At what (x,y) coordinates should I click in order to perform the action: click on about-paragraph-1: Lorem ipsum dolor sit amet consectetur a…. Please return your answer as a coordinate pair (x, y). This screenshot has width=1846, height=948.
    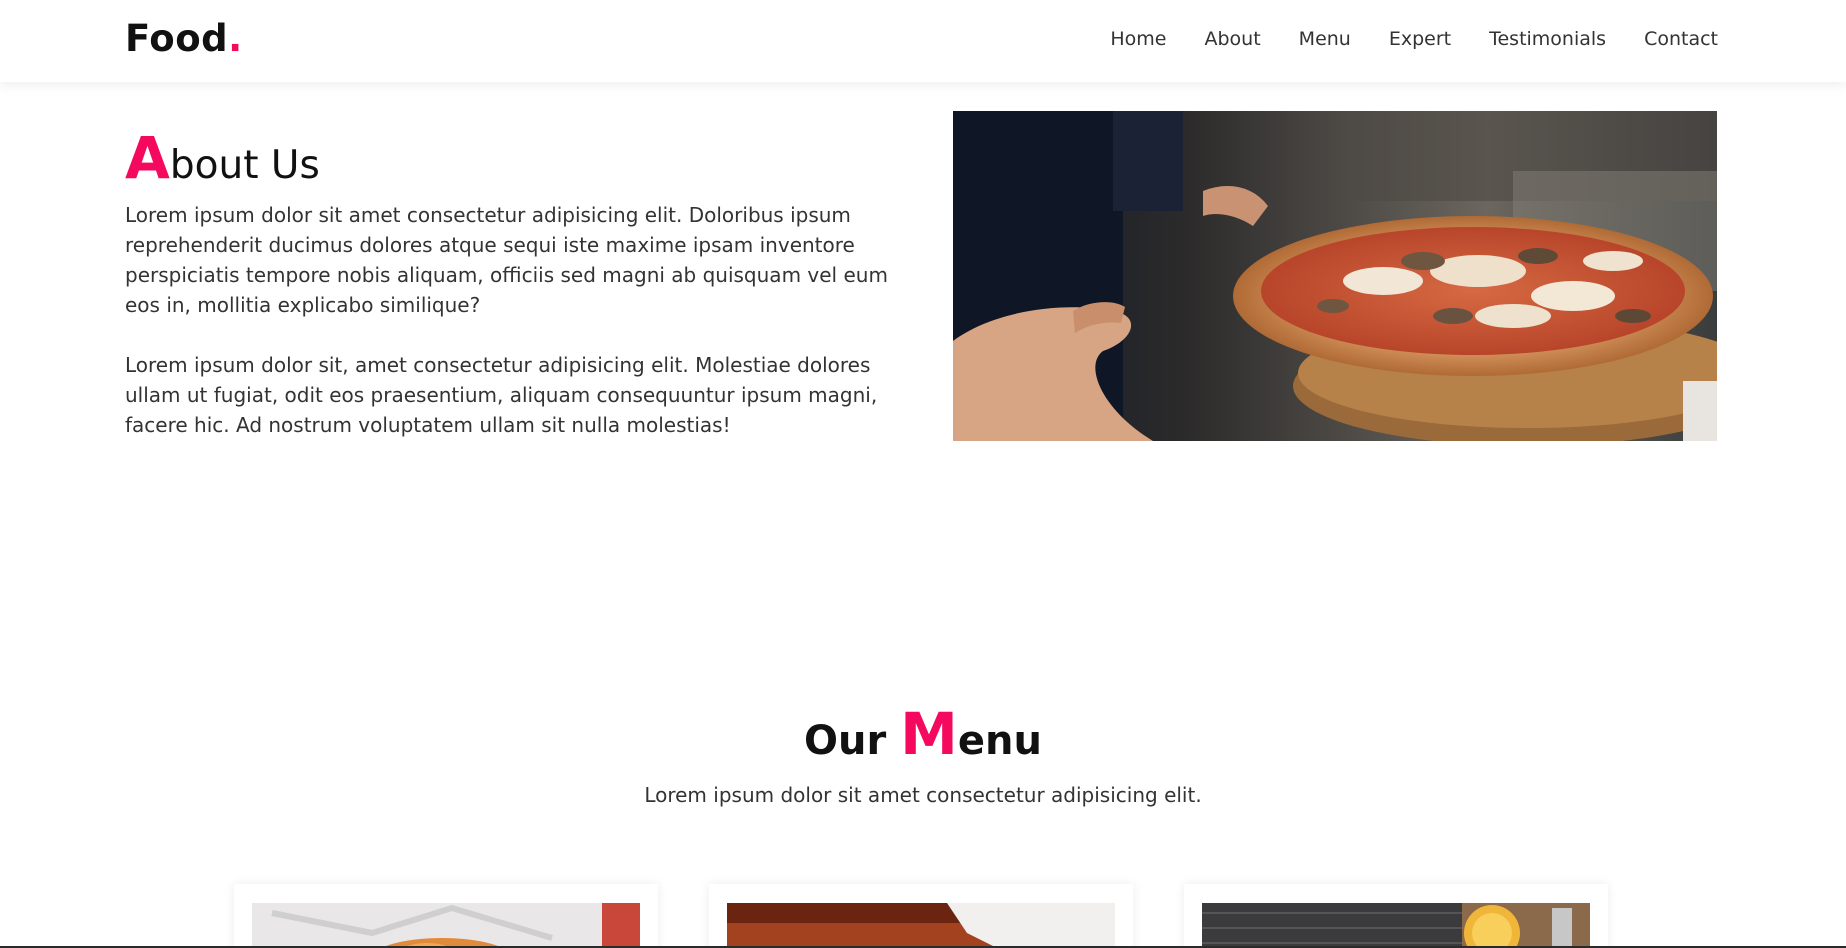
    Looking at the image, I should click on (506, 260).